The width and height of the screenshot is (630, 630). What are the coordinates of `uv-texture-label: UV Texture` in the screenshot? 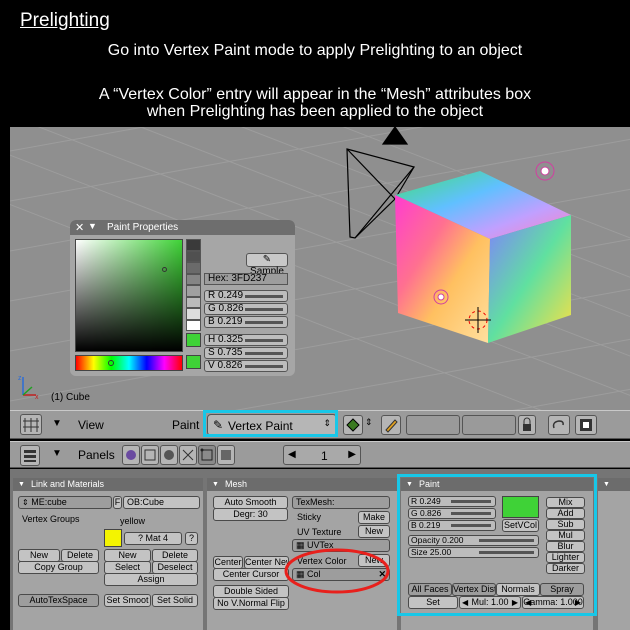 It's located at (319, 532).